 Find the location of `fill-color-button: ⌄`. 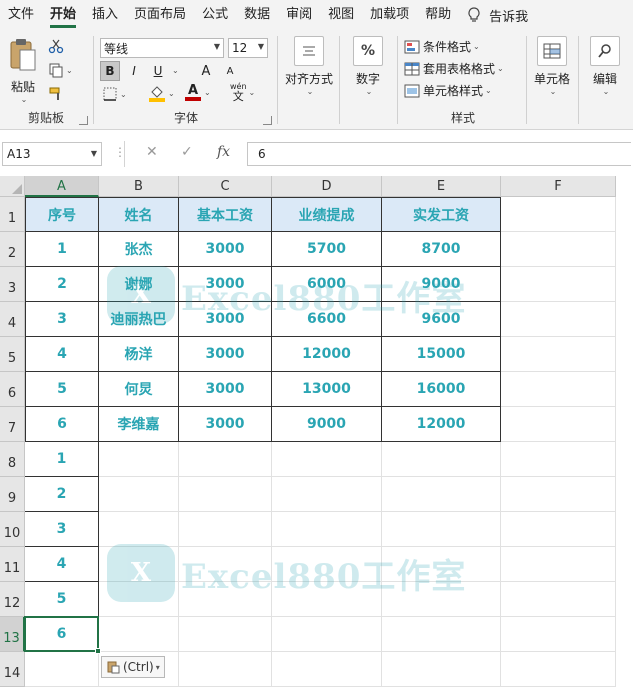

fill-color-button: ⌄ is located at coordinates (161, 93).